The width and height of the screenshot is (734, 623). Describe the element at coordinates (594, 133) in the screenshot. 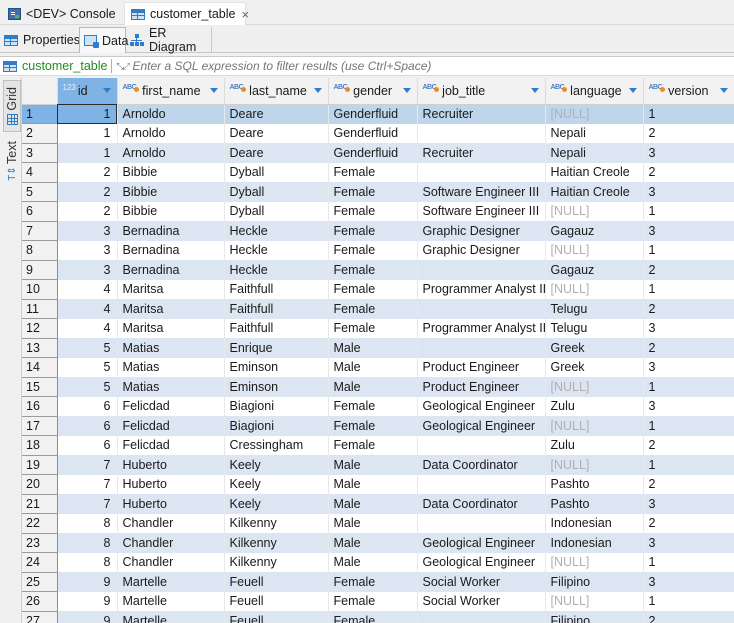

I see `cell-language: Nepali` at that location.